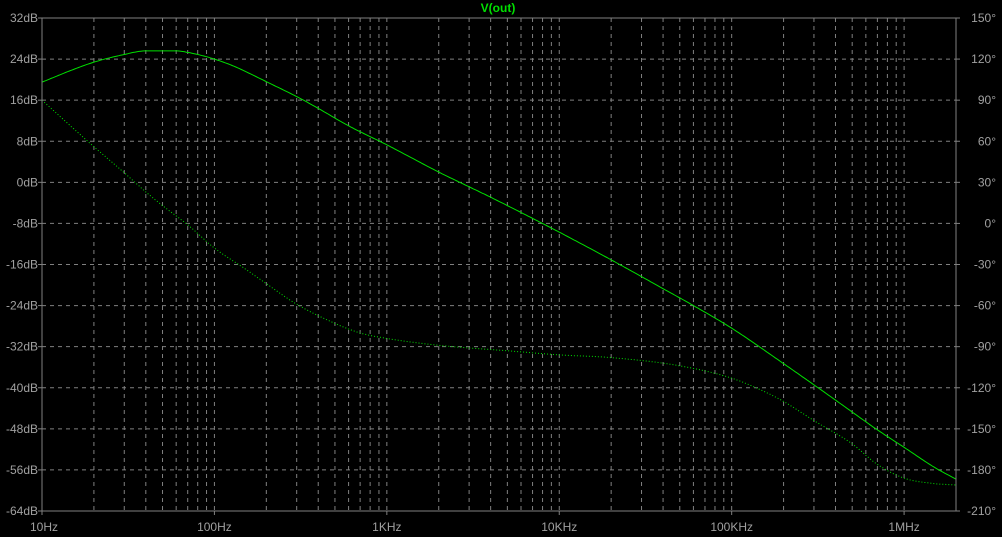  What do you see at coordinates (981, 429) in the screenshot?
I see `y-right-tick-label: -150°` at bounding box center [981, 429].